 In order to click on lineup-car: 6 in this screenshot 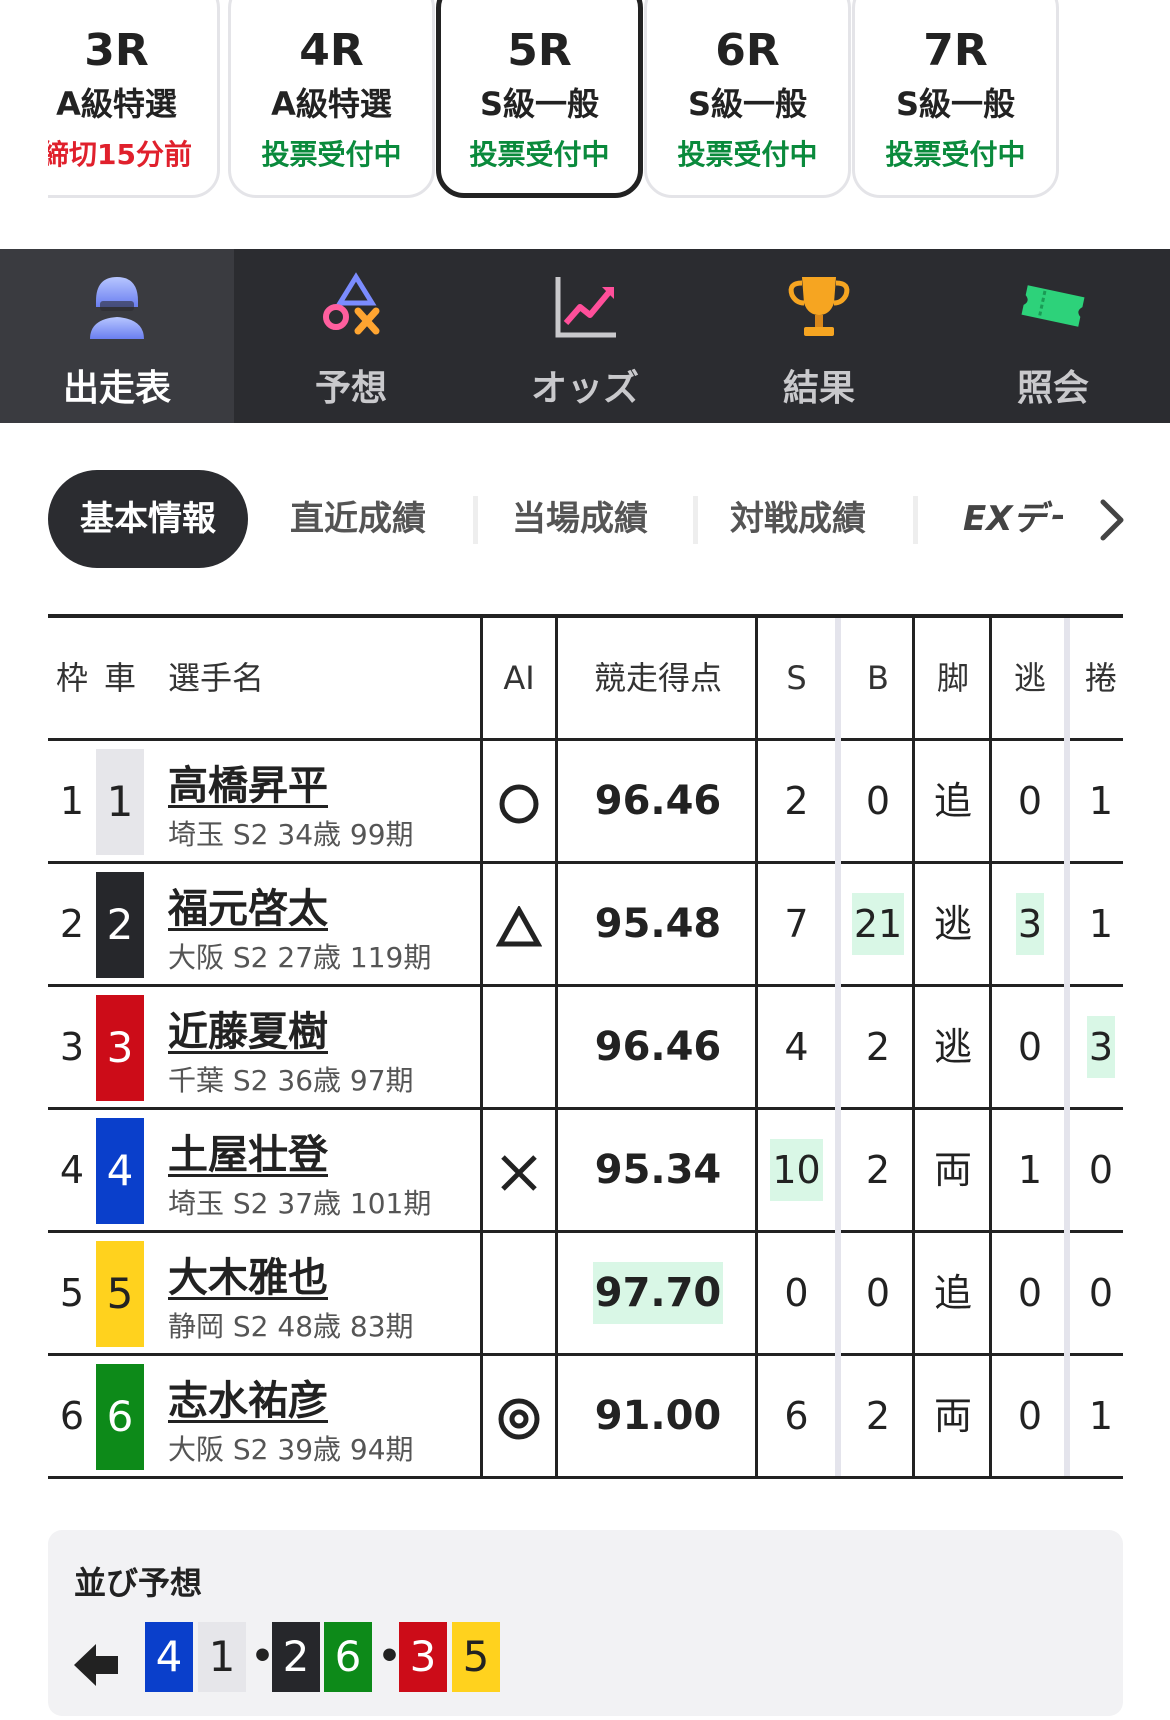, I will do `click(348, 1657)`.